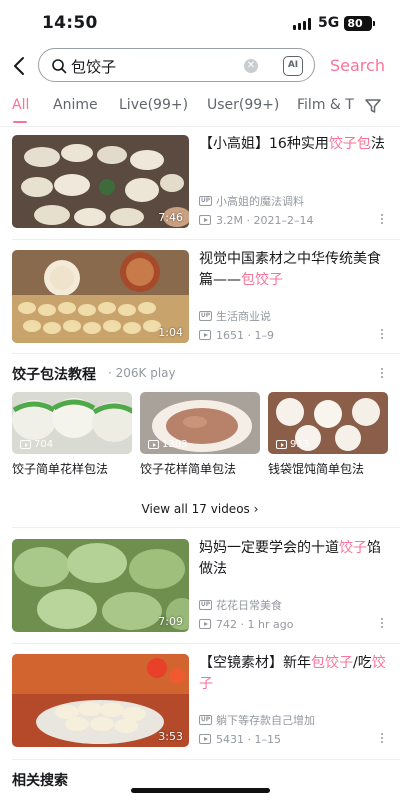  What do you see at coordinates (303, 24) in the screenshot?
I see `signal-icon` at bounding box center [303, 24].